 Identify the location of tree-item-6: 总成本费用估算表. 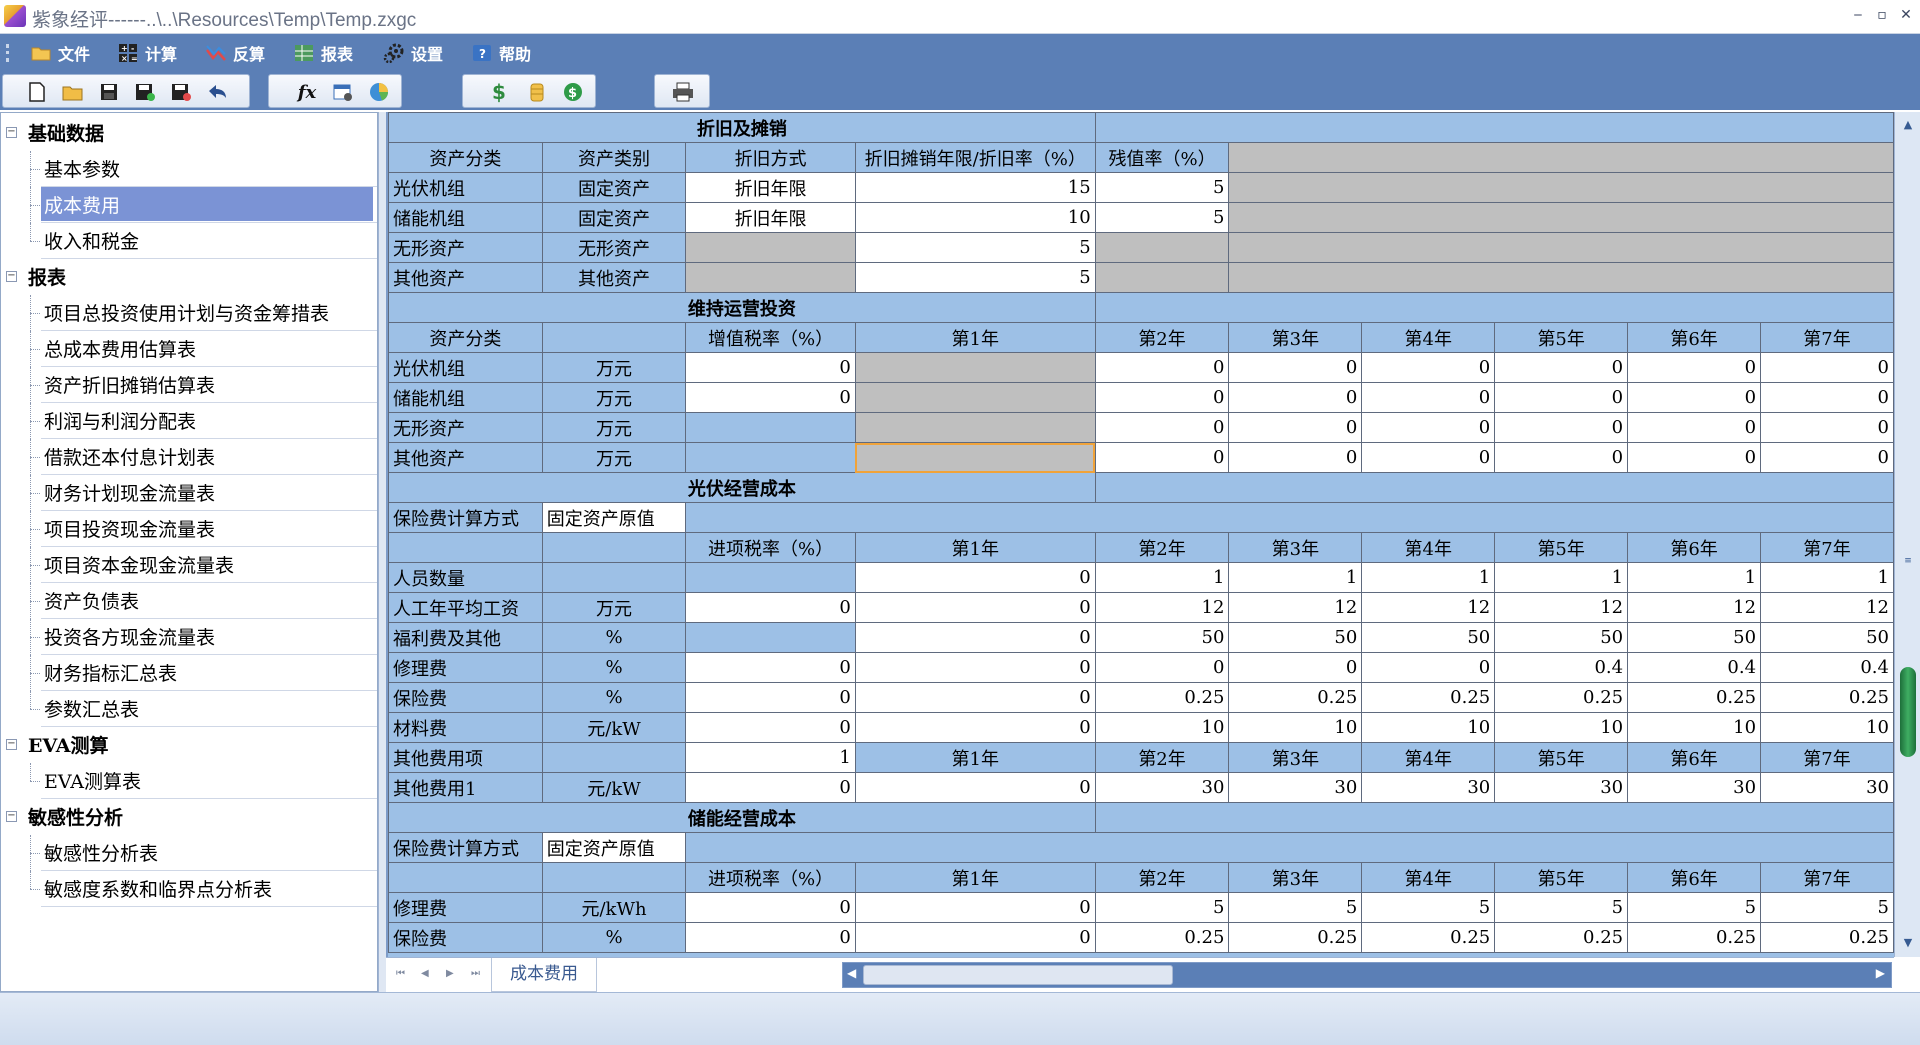
(207, 348).